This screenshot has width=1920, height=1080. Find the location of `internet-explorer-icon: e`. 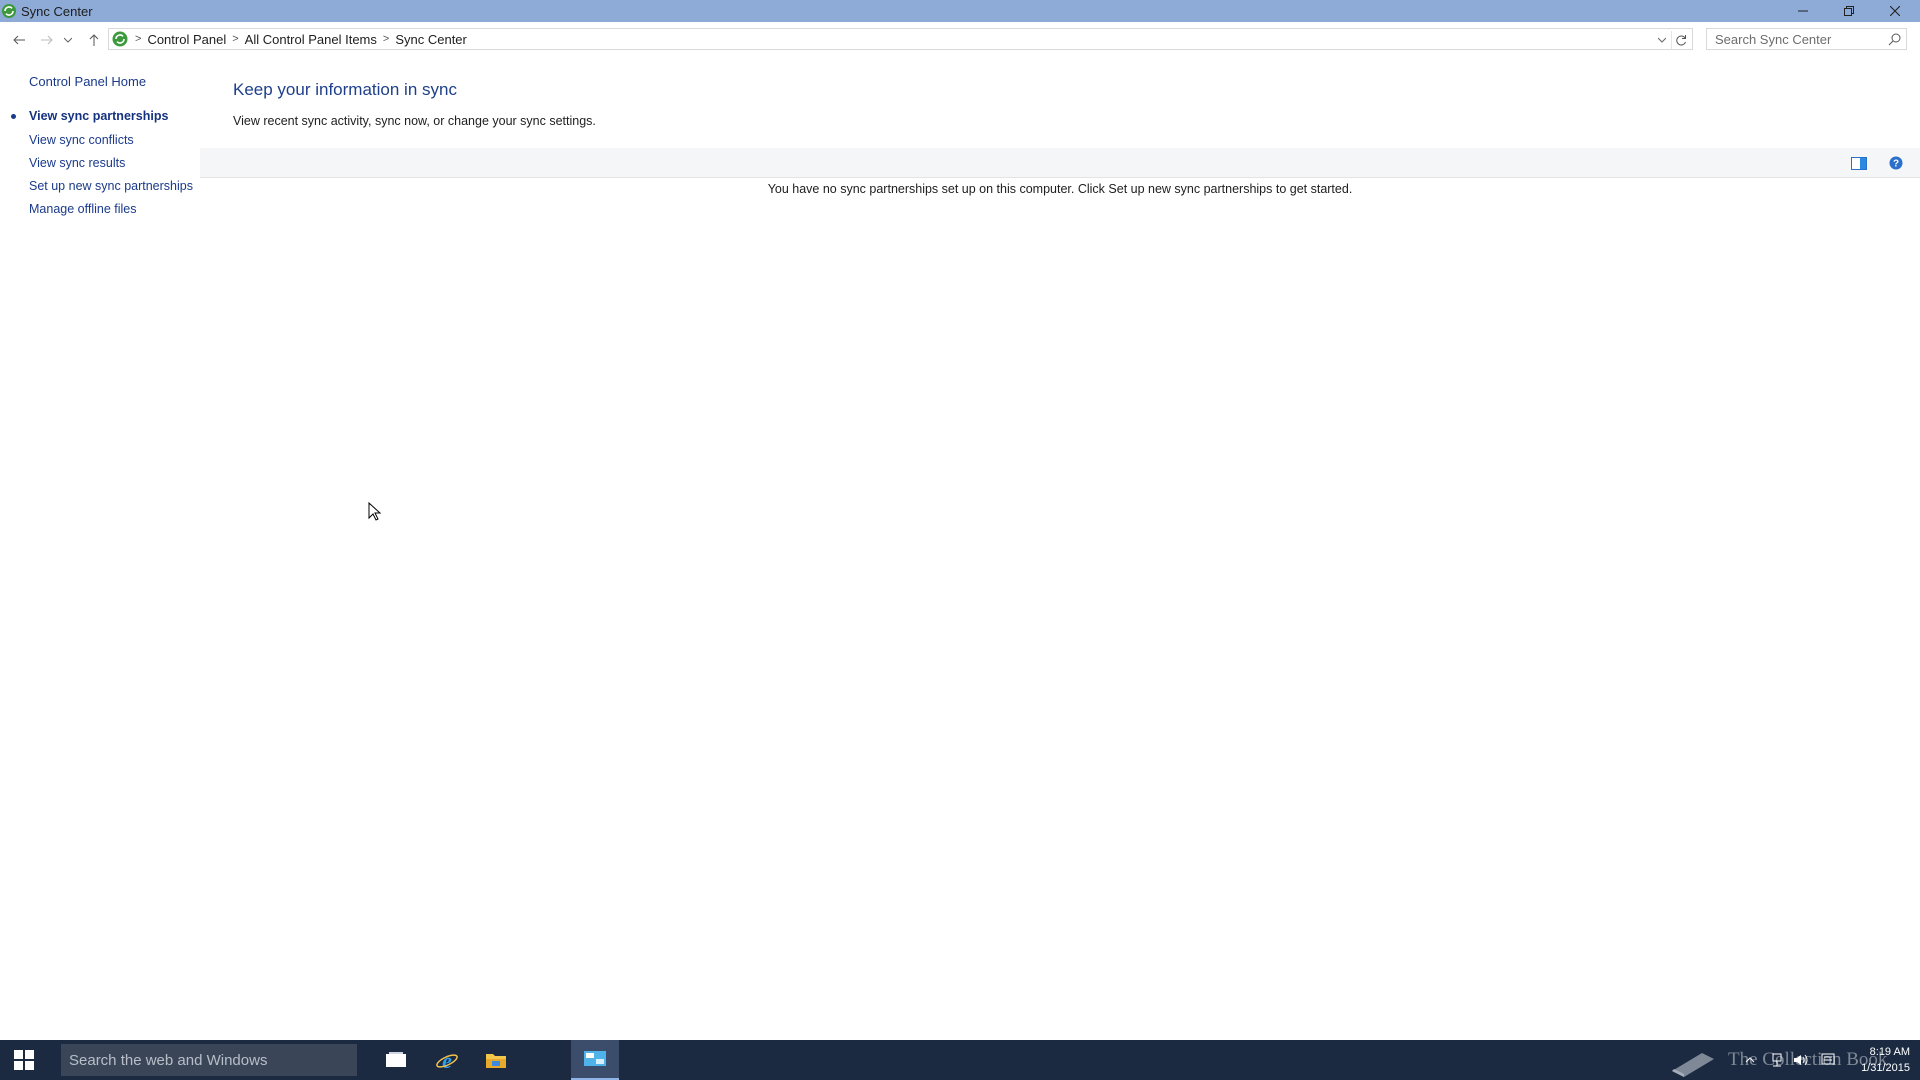

internet-explorer-icon: e is located at coordinates (447, 1060).